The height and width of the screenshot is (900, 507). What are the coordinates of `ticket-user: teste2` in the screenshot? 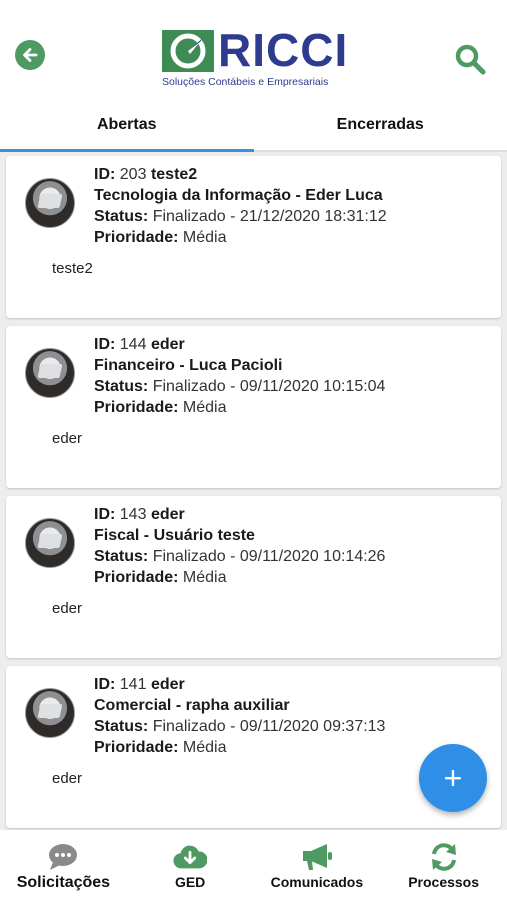 It's located at (174, 174).